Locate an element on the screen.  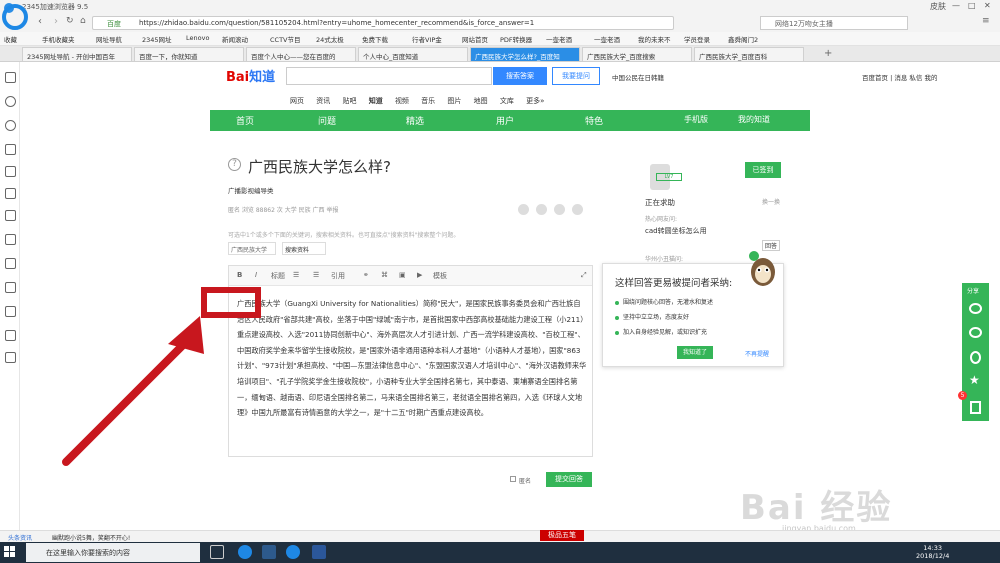
task-view-icon is located at coordinates (217, 552).